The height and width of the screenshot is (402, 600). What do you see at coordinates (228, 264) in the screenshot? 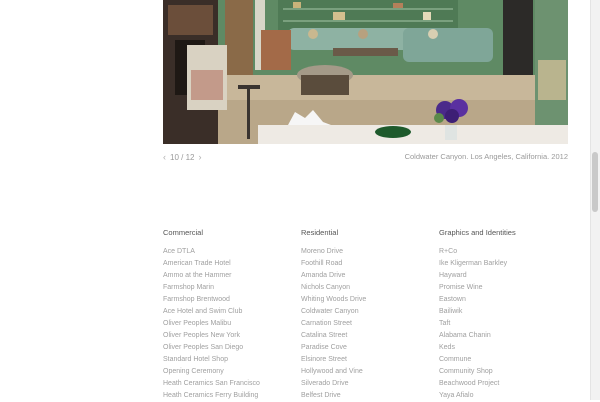
I see `project-link: American Trade Hotel` at bounding box center [228, 264].